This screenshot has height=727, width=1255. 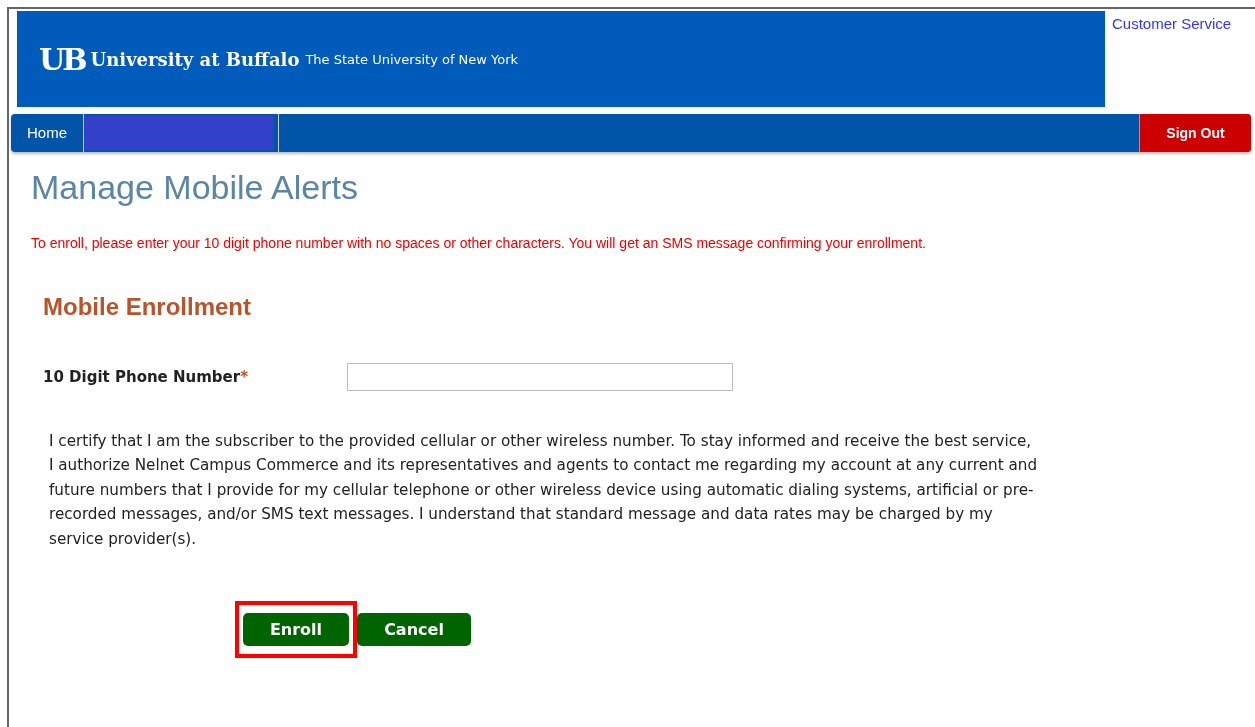 What do you see at coordinates (147, 307) in the screenshot?
I see `section-title: Mobile Enrollment` at bounding box center [147, 307].